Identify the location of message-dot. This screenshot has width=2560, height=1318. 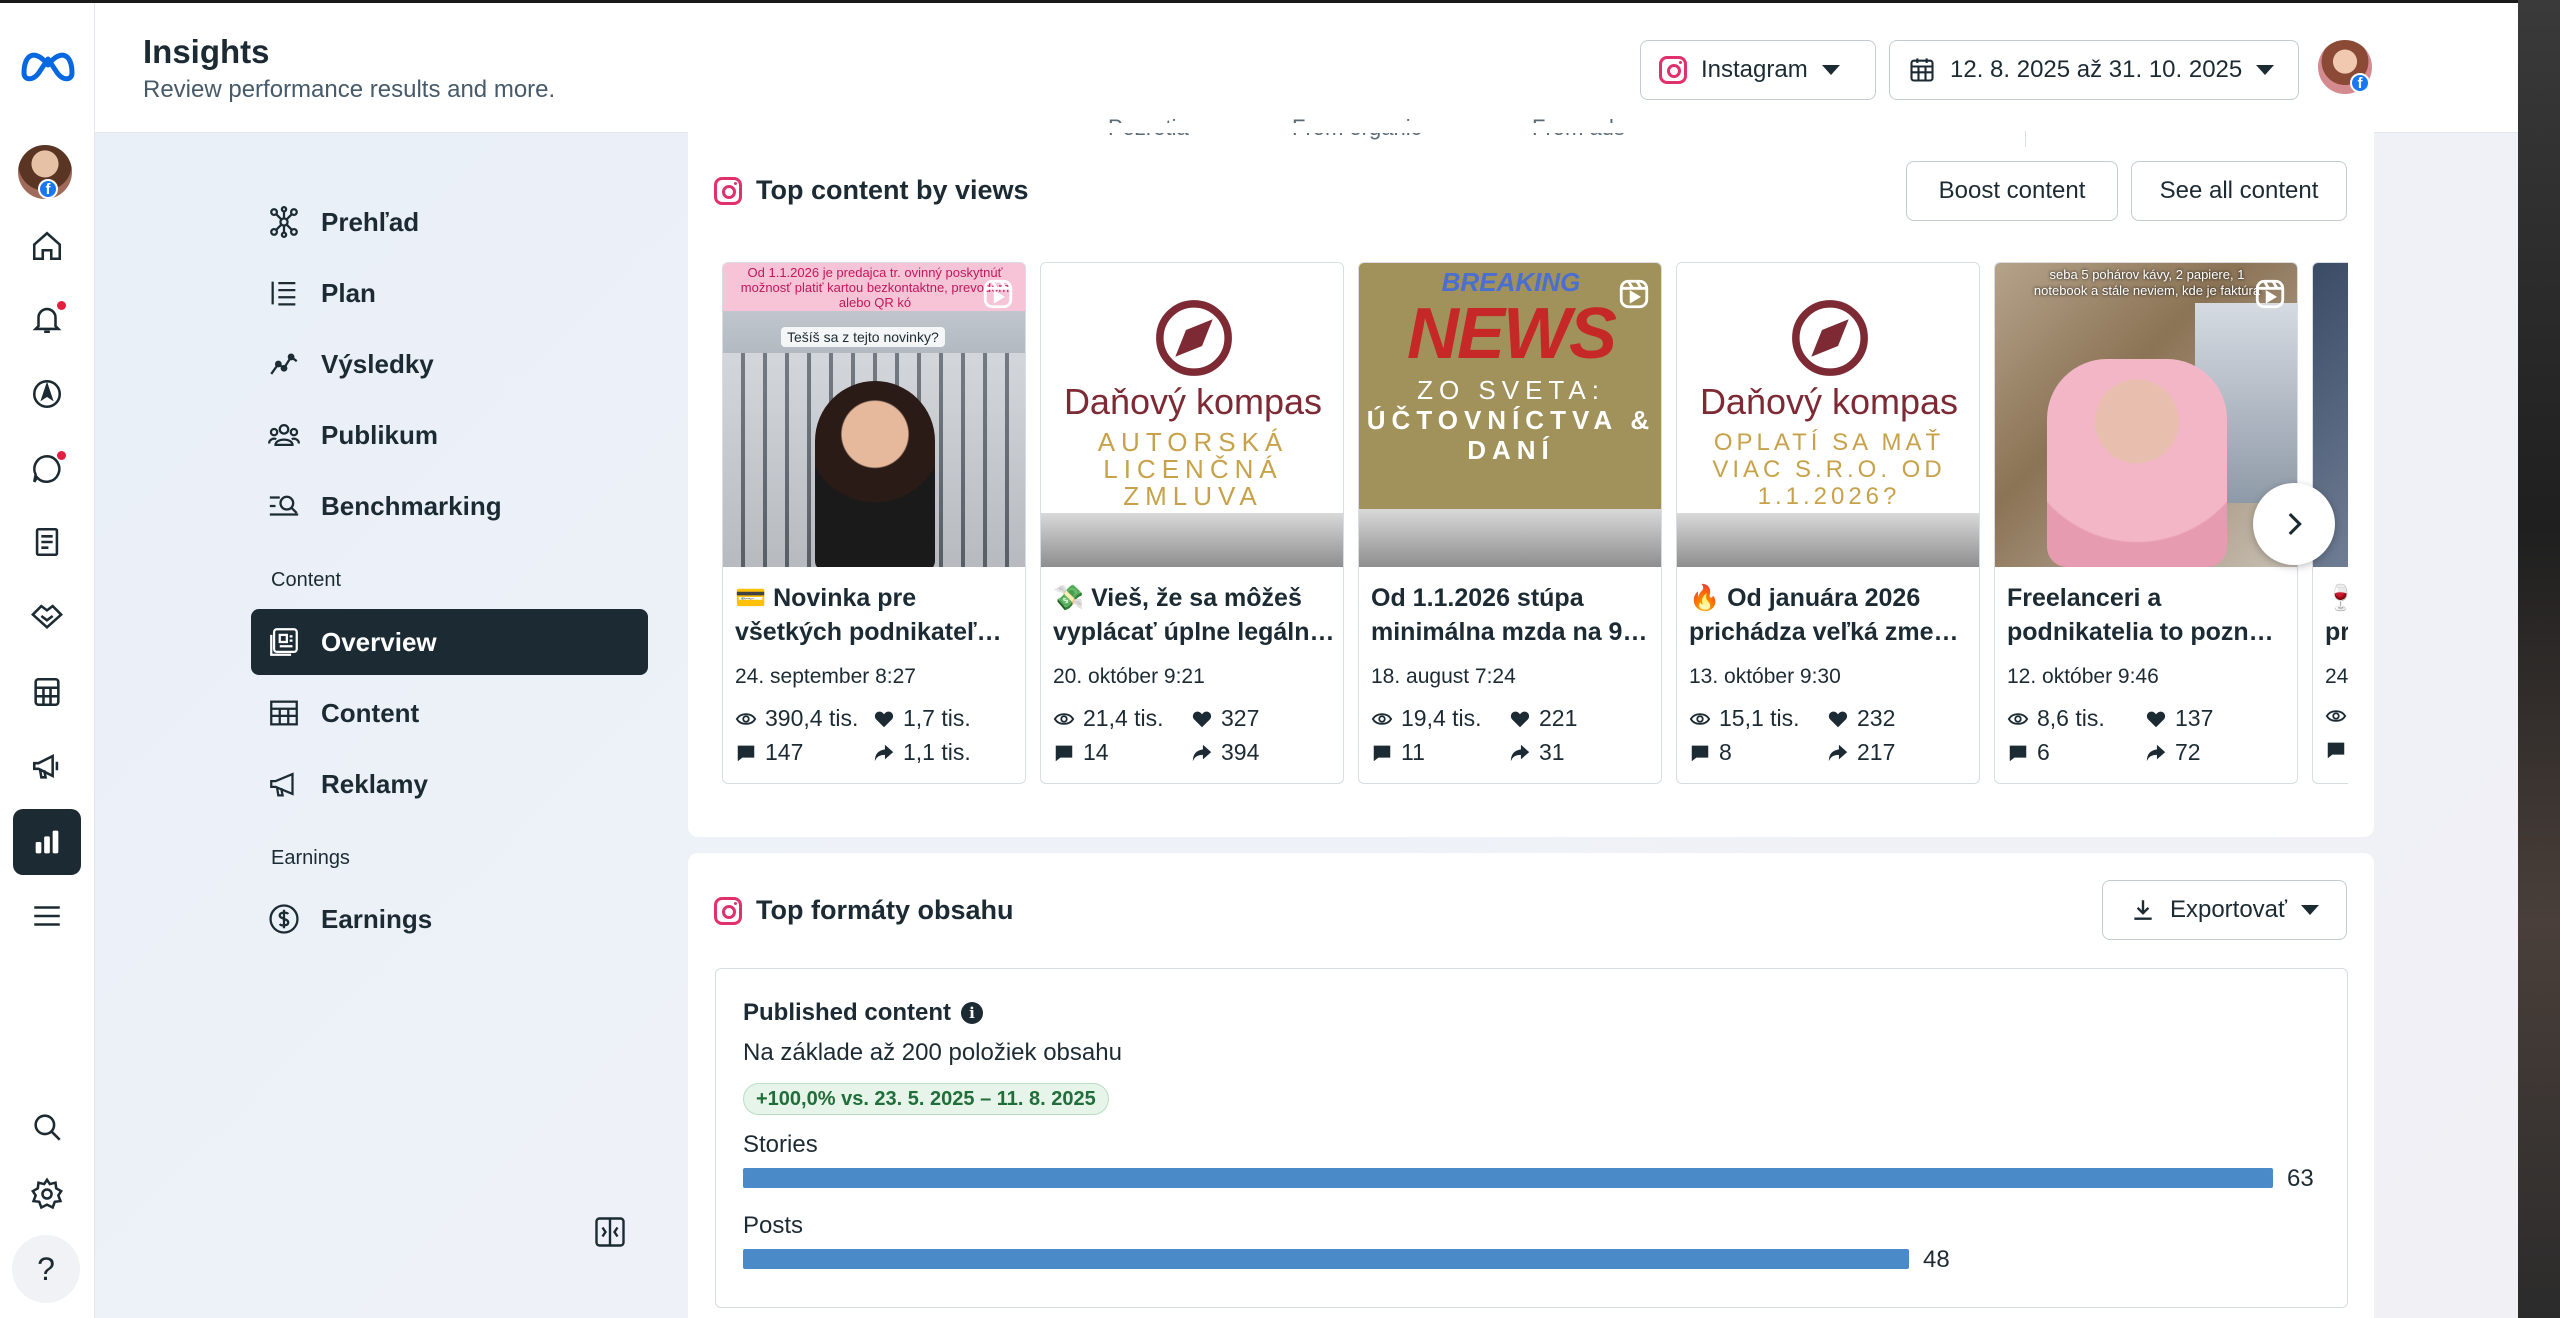
(61, 455).